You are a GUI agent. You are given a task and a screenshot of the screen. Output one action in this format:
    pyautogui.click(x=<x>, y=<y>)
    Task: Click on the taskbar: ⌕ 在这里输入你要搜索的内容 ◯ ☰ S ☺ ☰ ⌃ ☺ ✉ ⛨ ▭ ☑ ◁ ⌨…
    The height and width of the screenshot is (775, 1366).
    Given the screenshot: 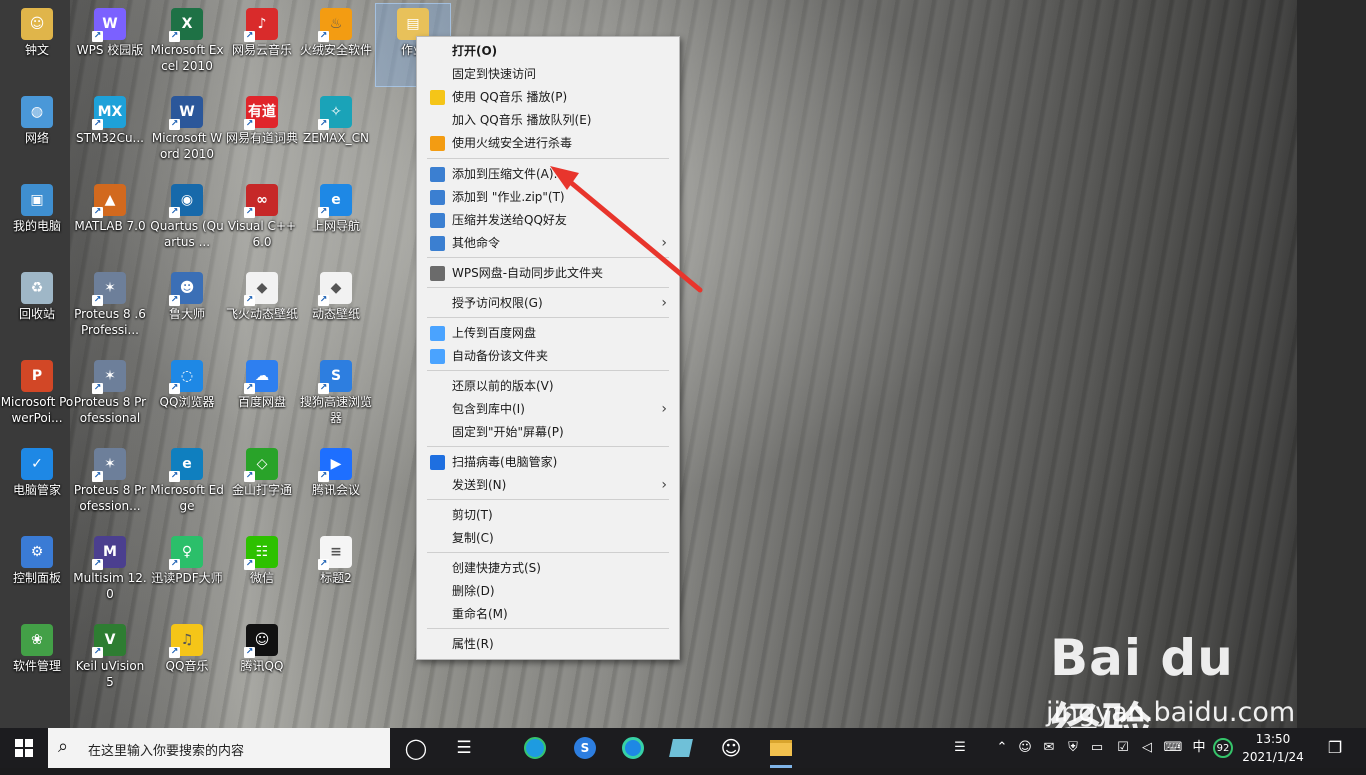 What is the action you would take?
    pyautogui.click(x=683, y=748)
    